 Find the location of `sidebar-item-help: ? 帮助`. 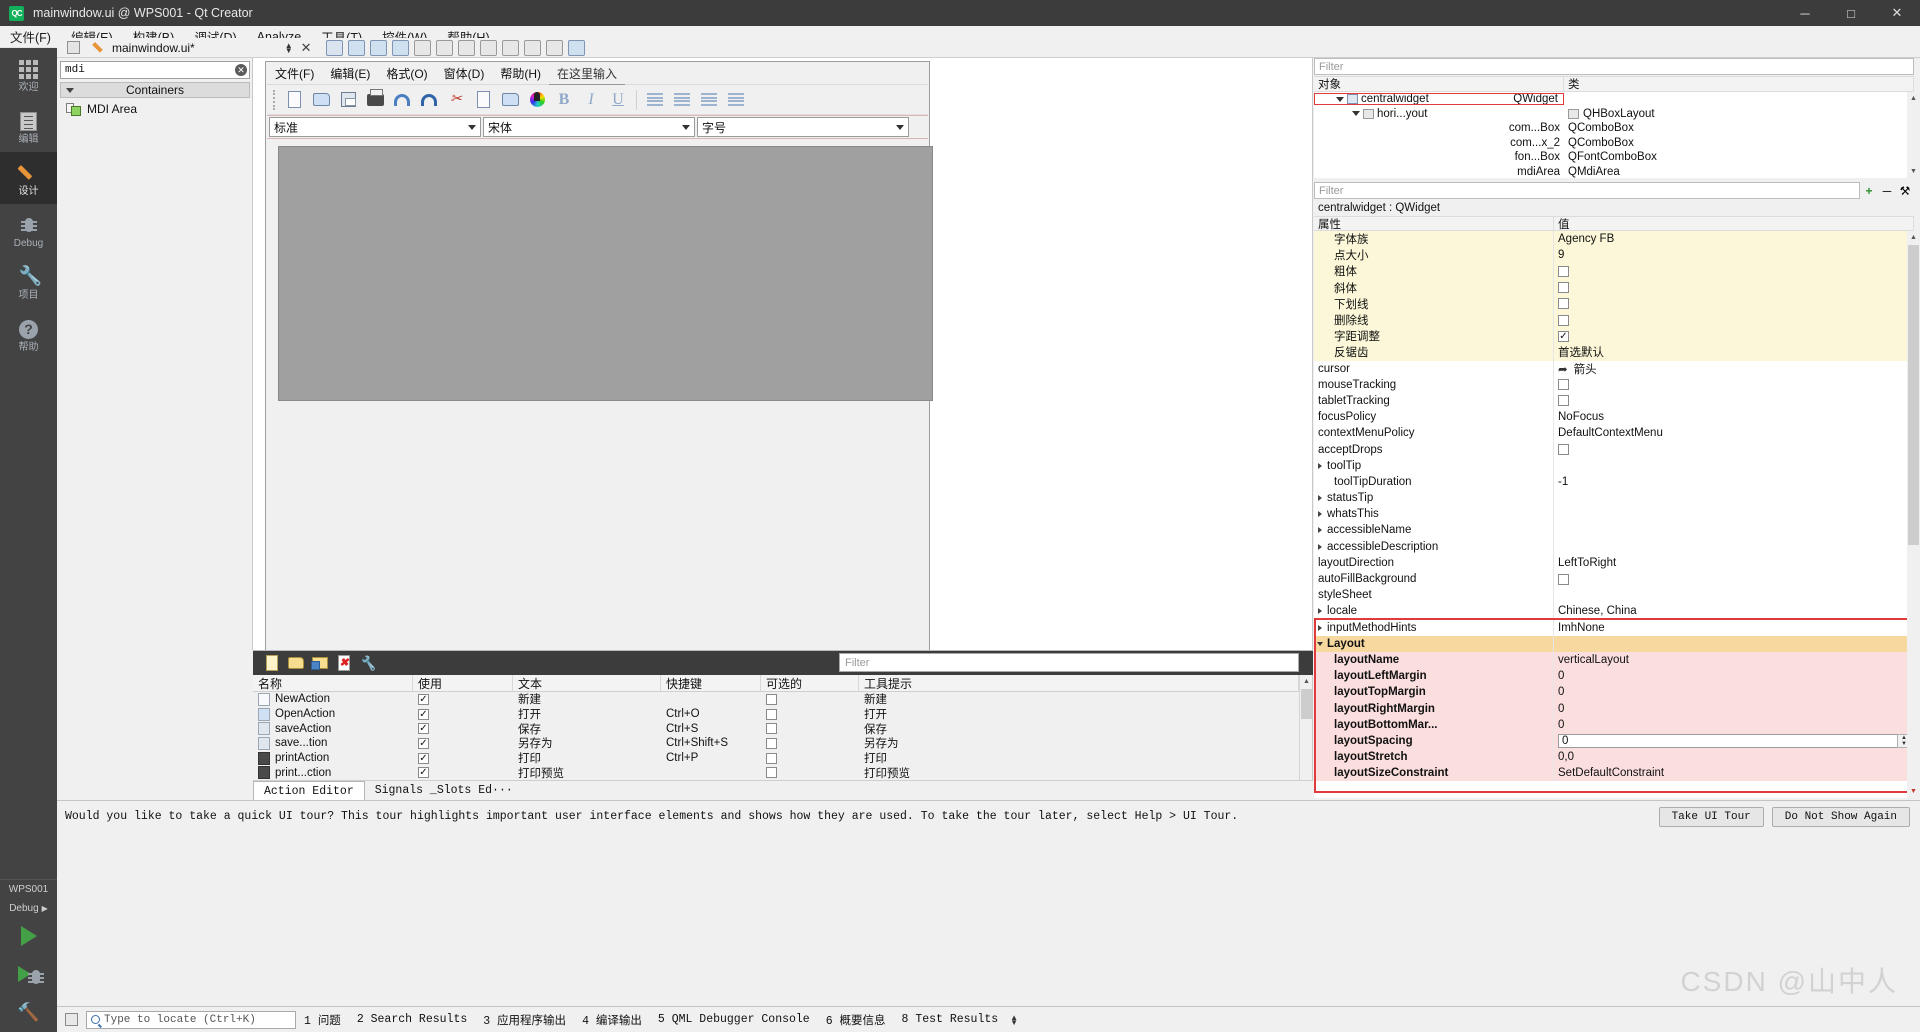

sidebar-item-help: ? 帮助 is located at coordinates (28, 334).